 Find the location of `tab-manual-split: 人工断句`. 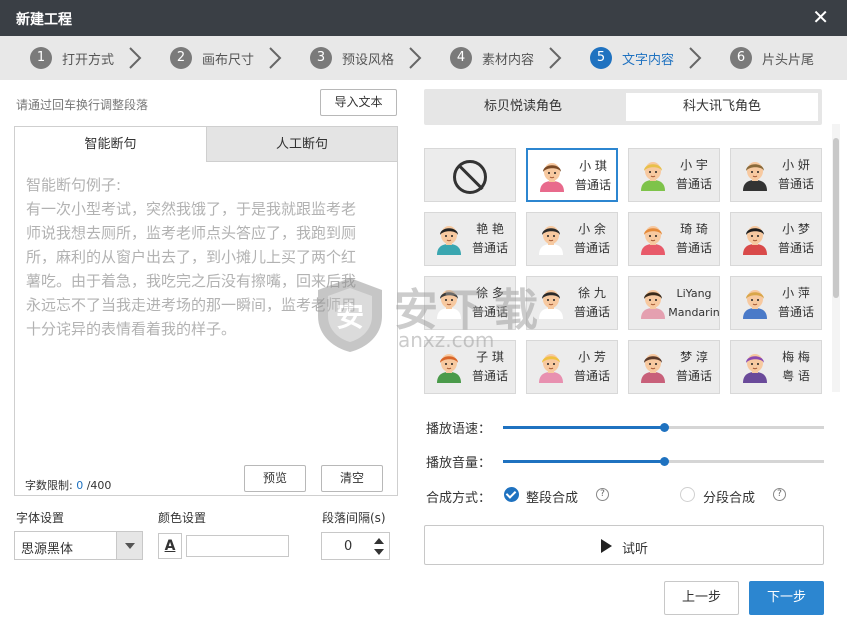

tab-manual-split: 人工断句 is located at coordinates (301, 144).